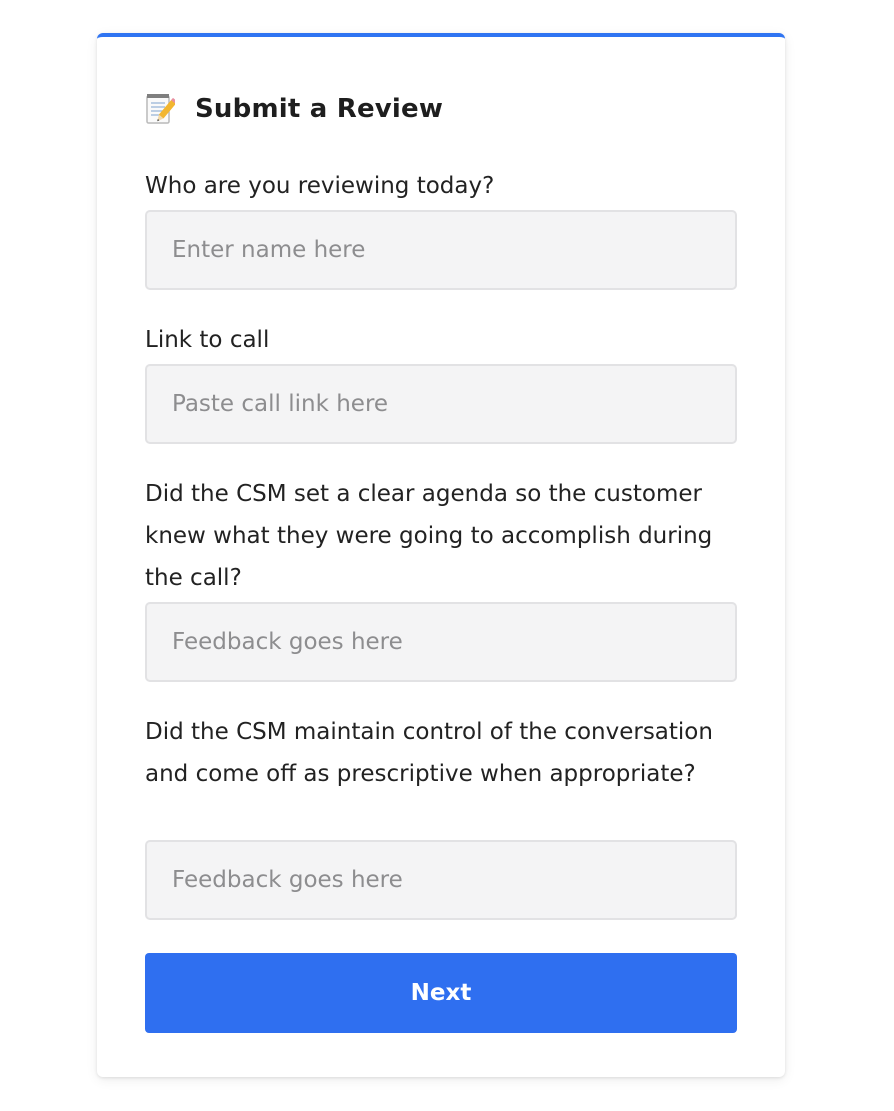 The image size is (894, 1111). What do you see at coordinates (441, 642) in the screenshot?
I see `agenda-feedback-input` at bounding box center [441, 642].